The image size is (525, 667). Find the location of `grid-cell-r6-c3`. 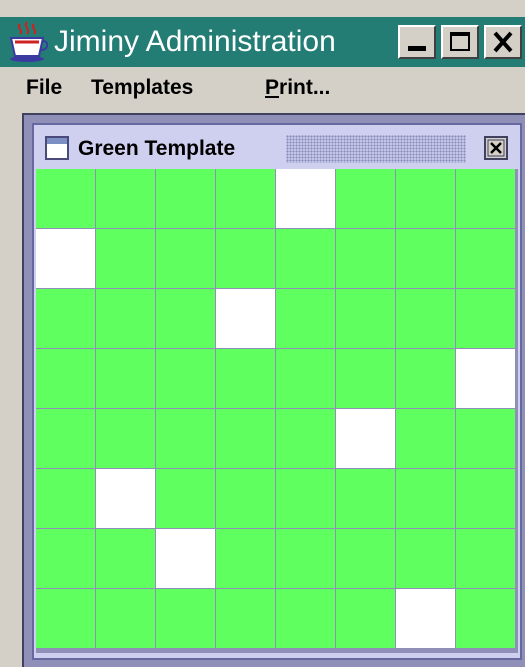

grid-cell-r6-c3 is located at coordinates (185, 498).